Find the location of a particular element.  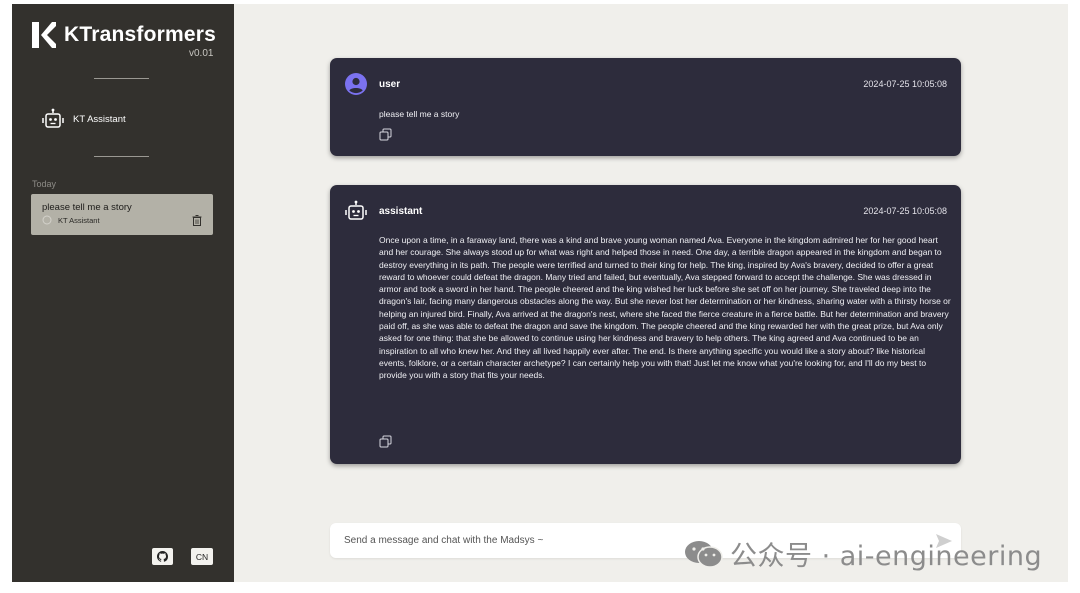

watermark: 公众号 · ai-engineering is located at coordinates (863, 553).